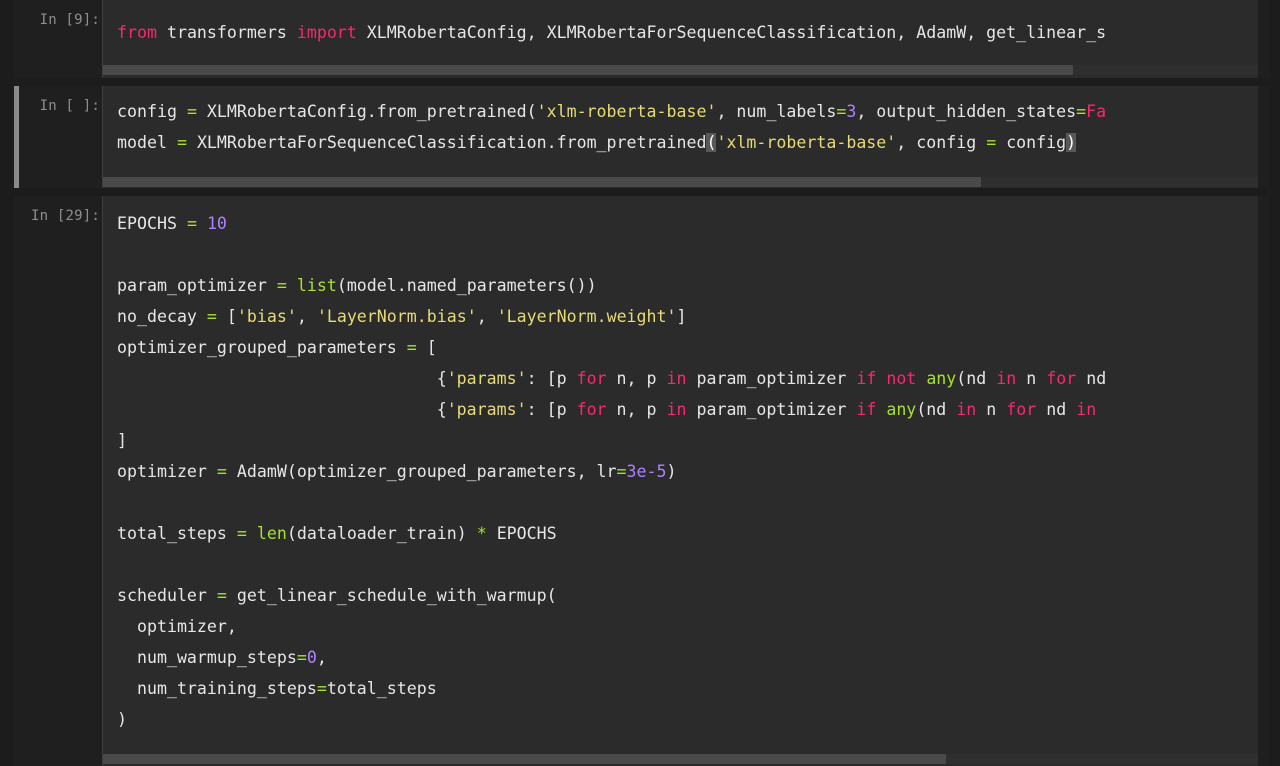  What do you see at coordinates (611, 688) in the screenshot?
I see `code-line: num_training_steps=total_steps` at bounding box center [611, 688].